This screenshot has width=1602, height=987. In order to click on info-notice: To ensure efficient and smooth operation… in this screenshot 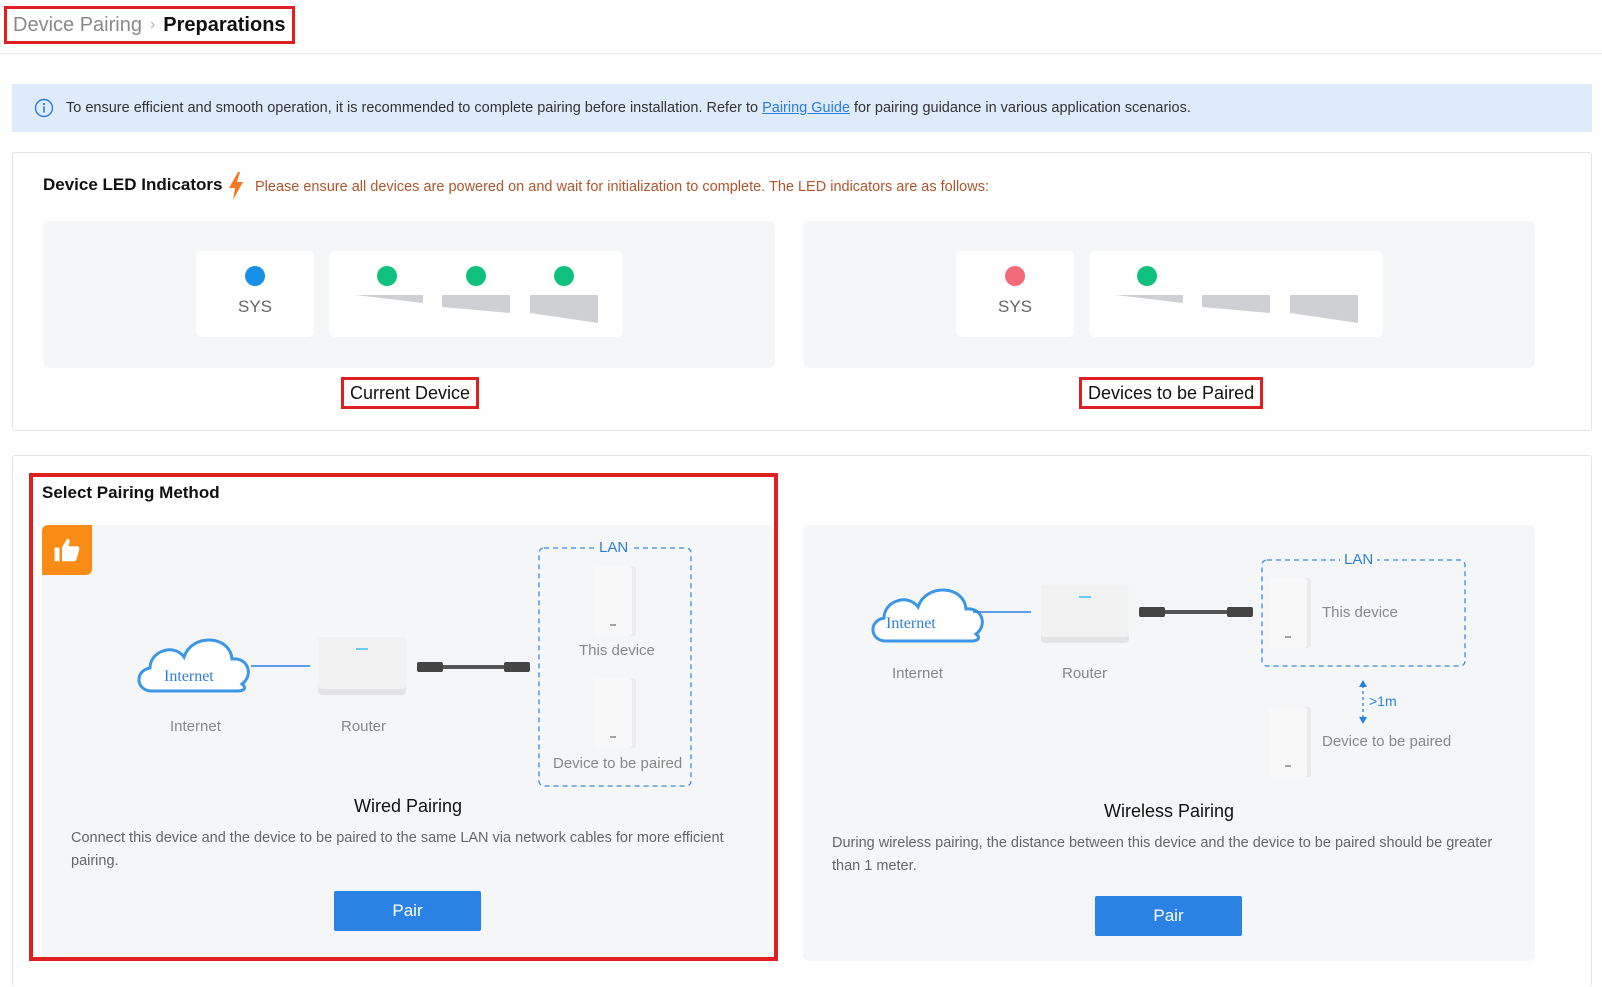, I will do `click(802, 108)`.